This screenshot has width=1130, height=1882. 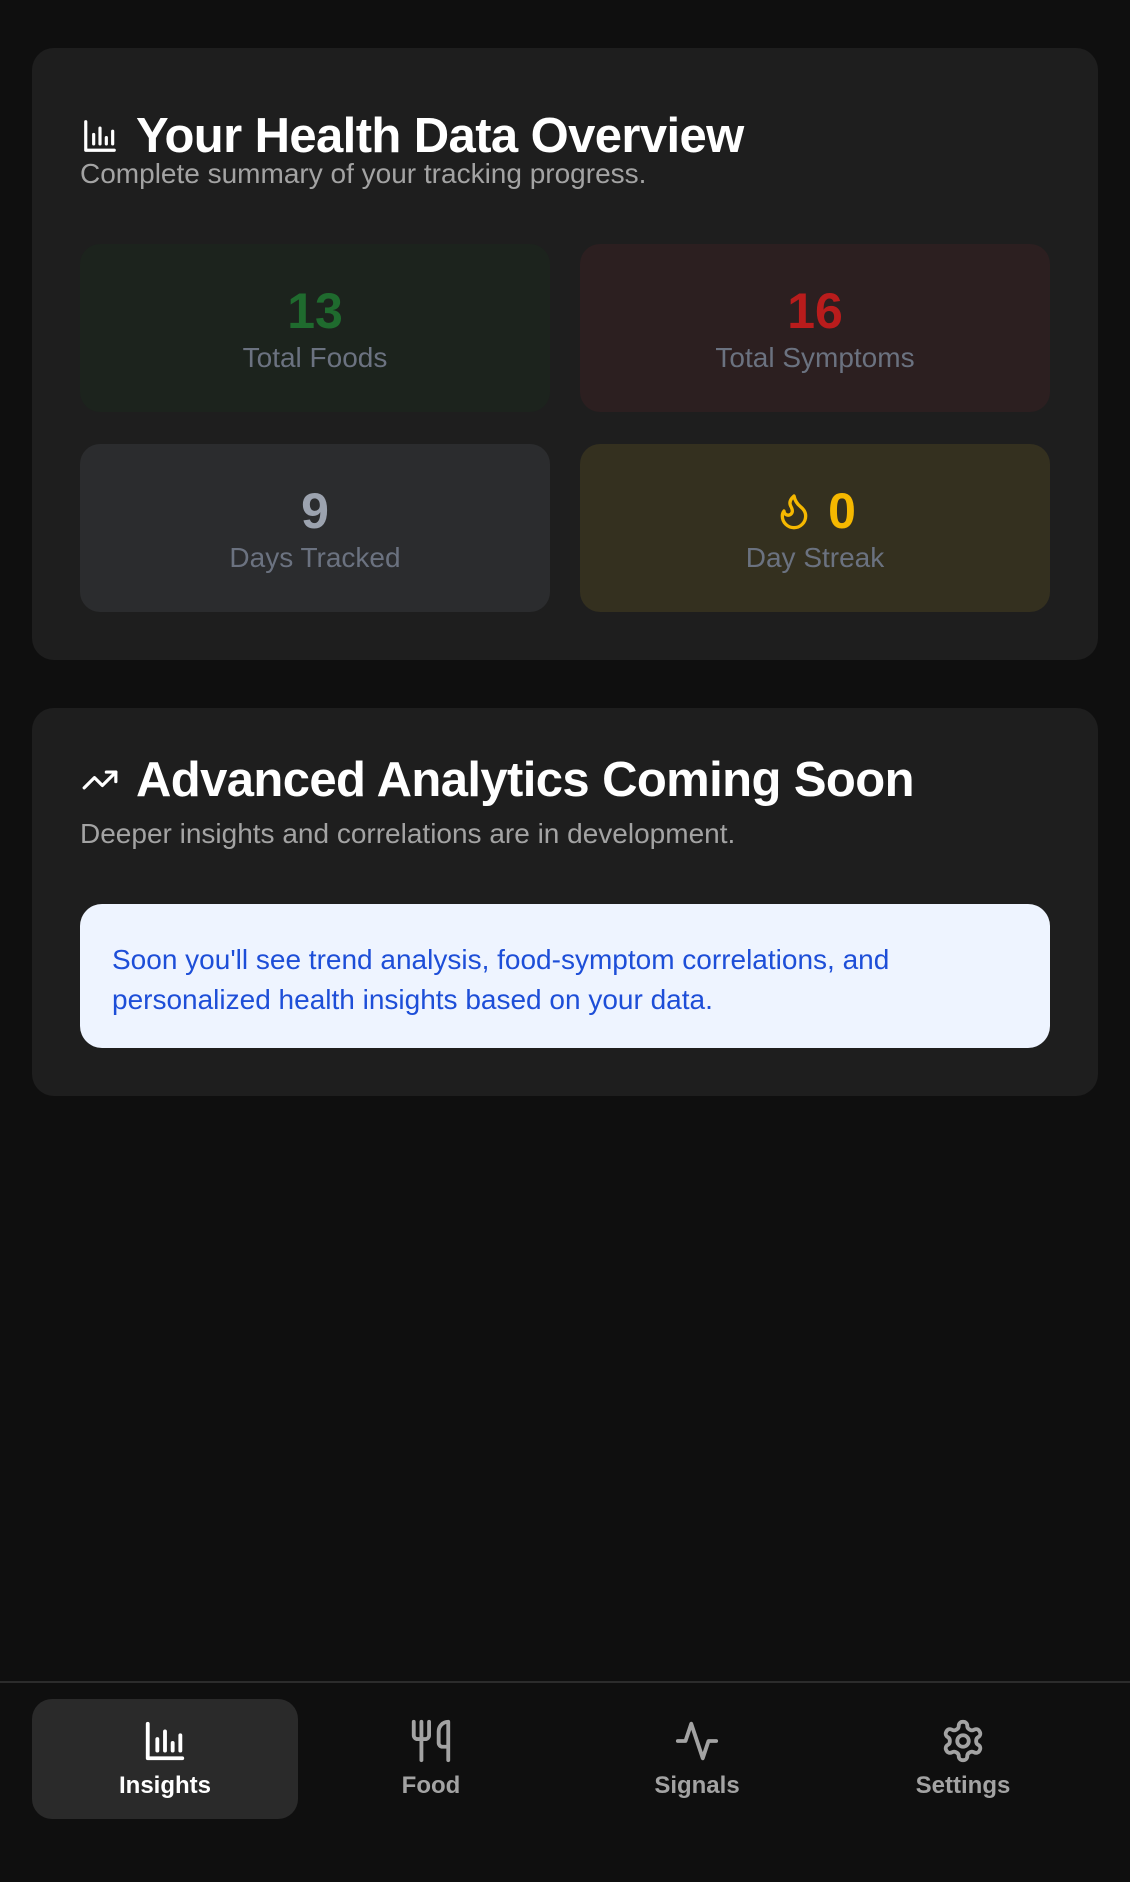 I want to click on nav-item-signals: Signals, so click(x=697, y=1759).